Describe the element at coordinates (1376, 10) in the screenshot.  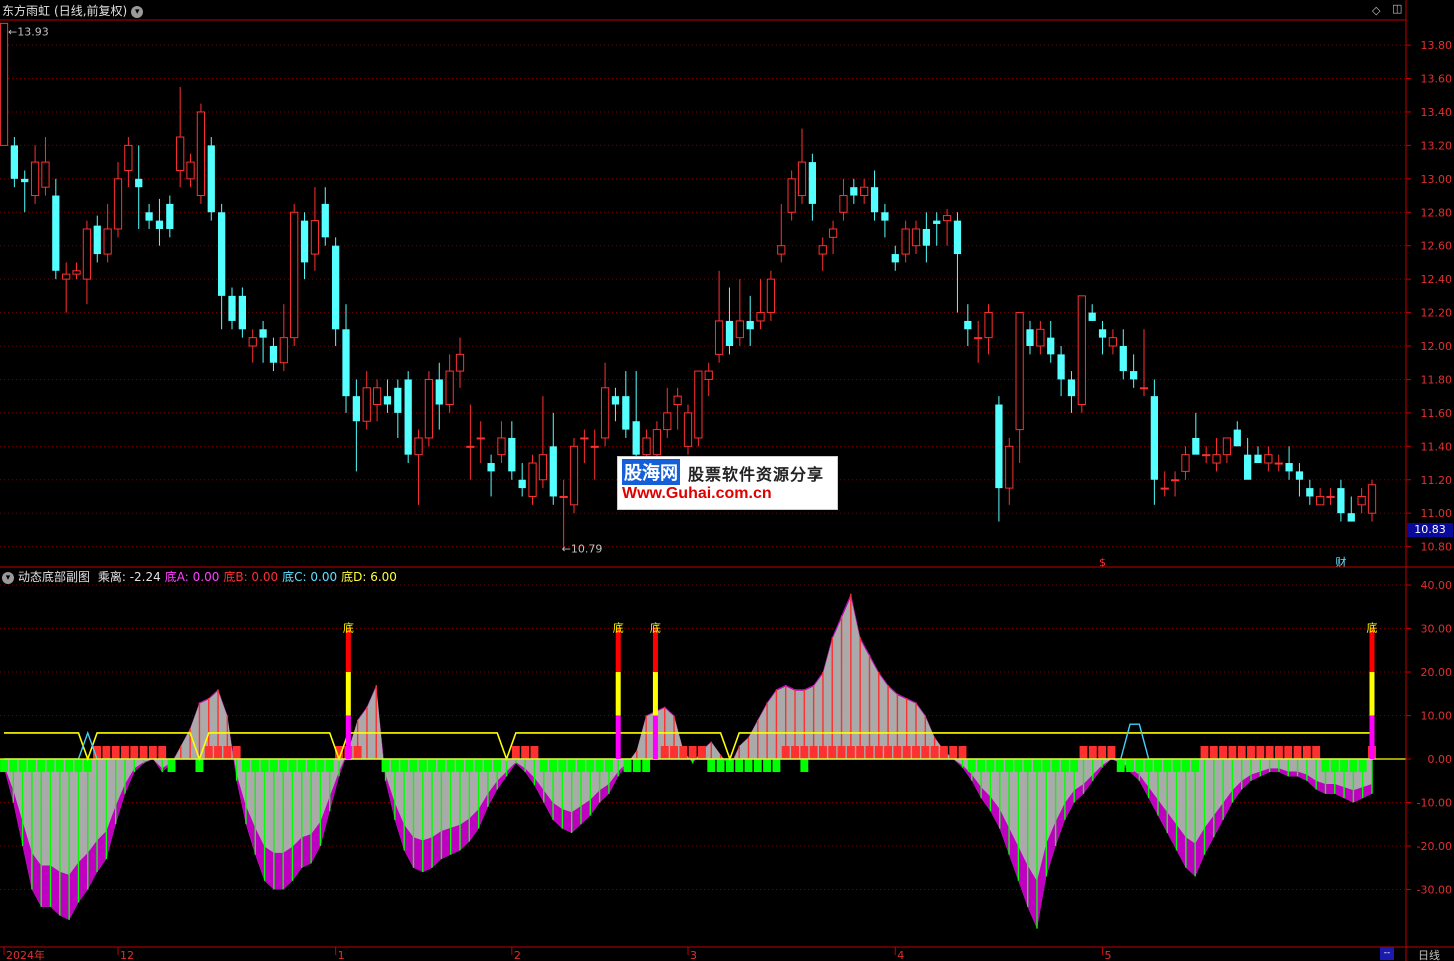
I see `diamond-icon: ◇` at that location.